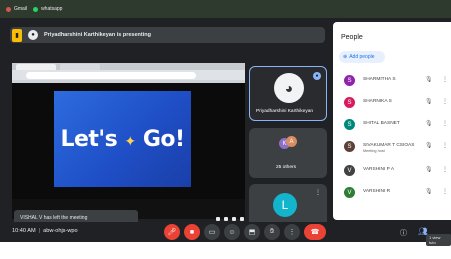  Describe the element at coordinates (289, 88) in the screenshot. I see `presenter-avatar: ◕` at that location.